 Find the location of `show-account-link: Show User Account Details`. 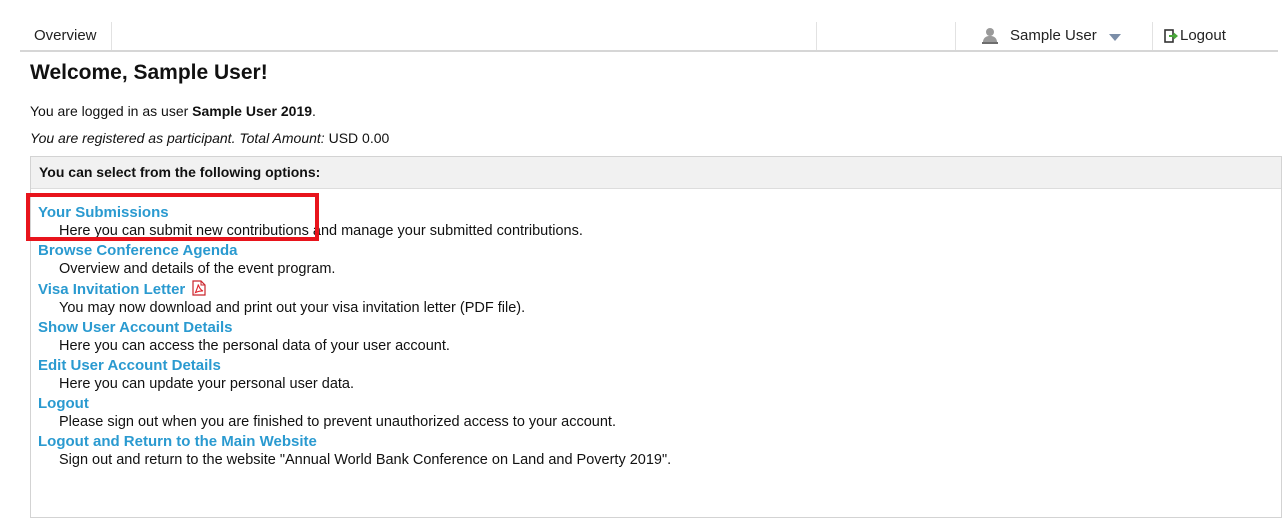

show-account-link: Show User Account Details is located at coordinates (135, 328).